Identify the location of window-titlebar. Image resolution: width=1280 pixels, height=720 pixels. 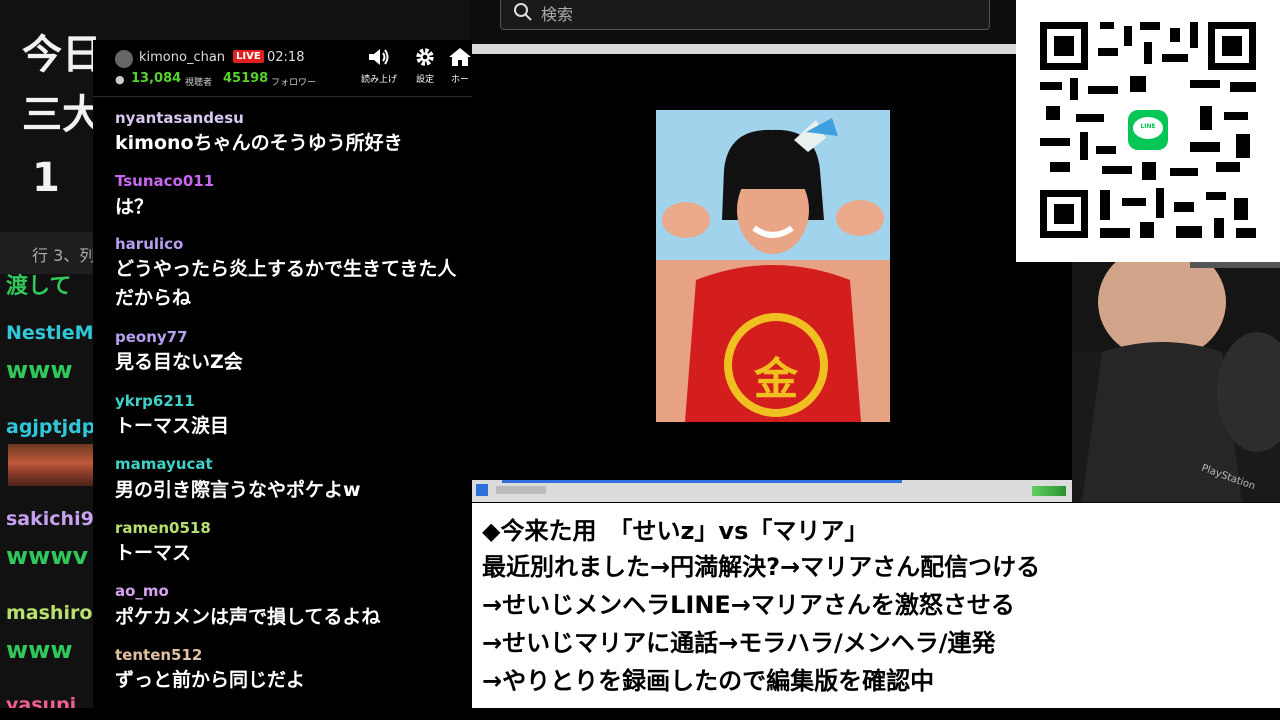
(772, 49).